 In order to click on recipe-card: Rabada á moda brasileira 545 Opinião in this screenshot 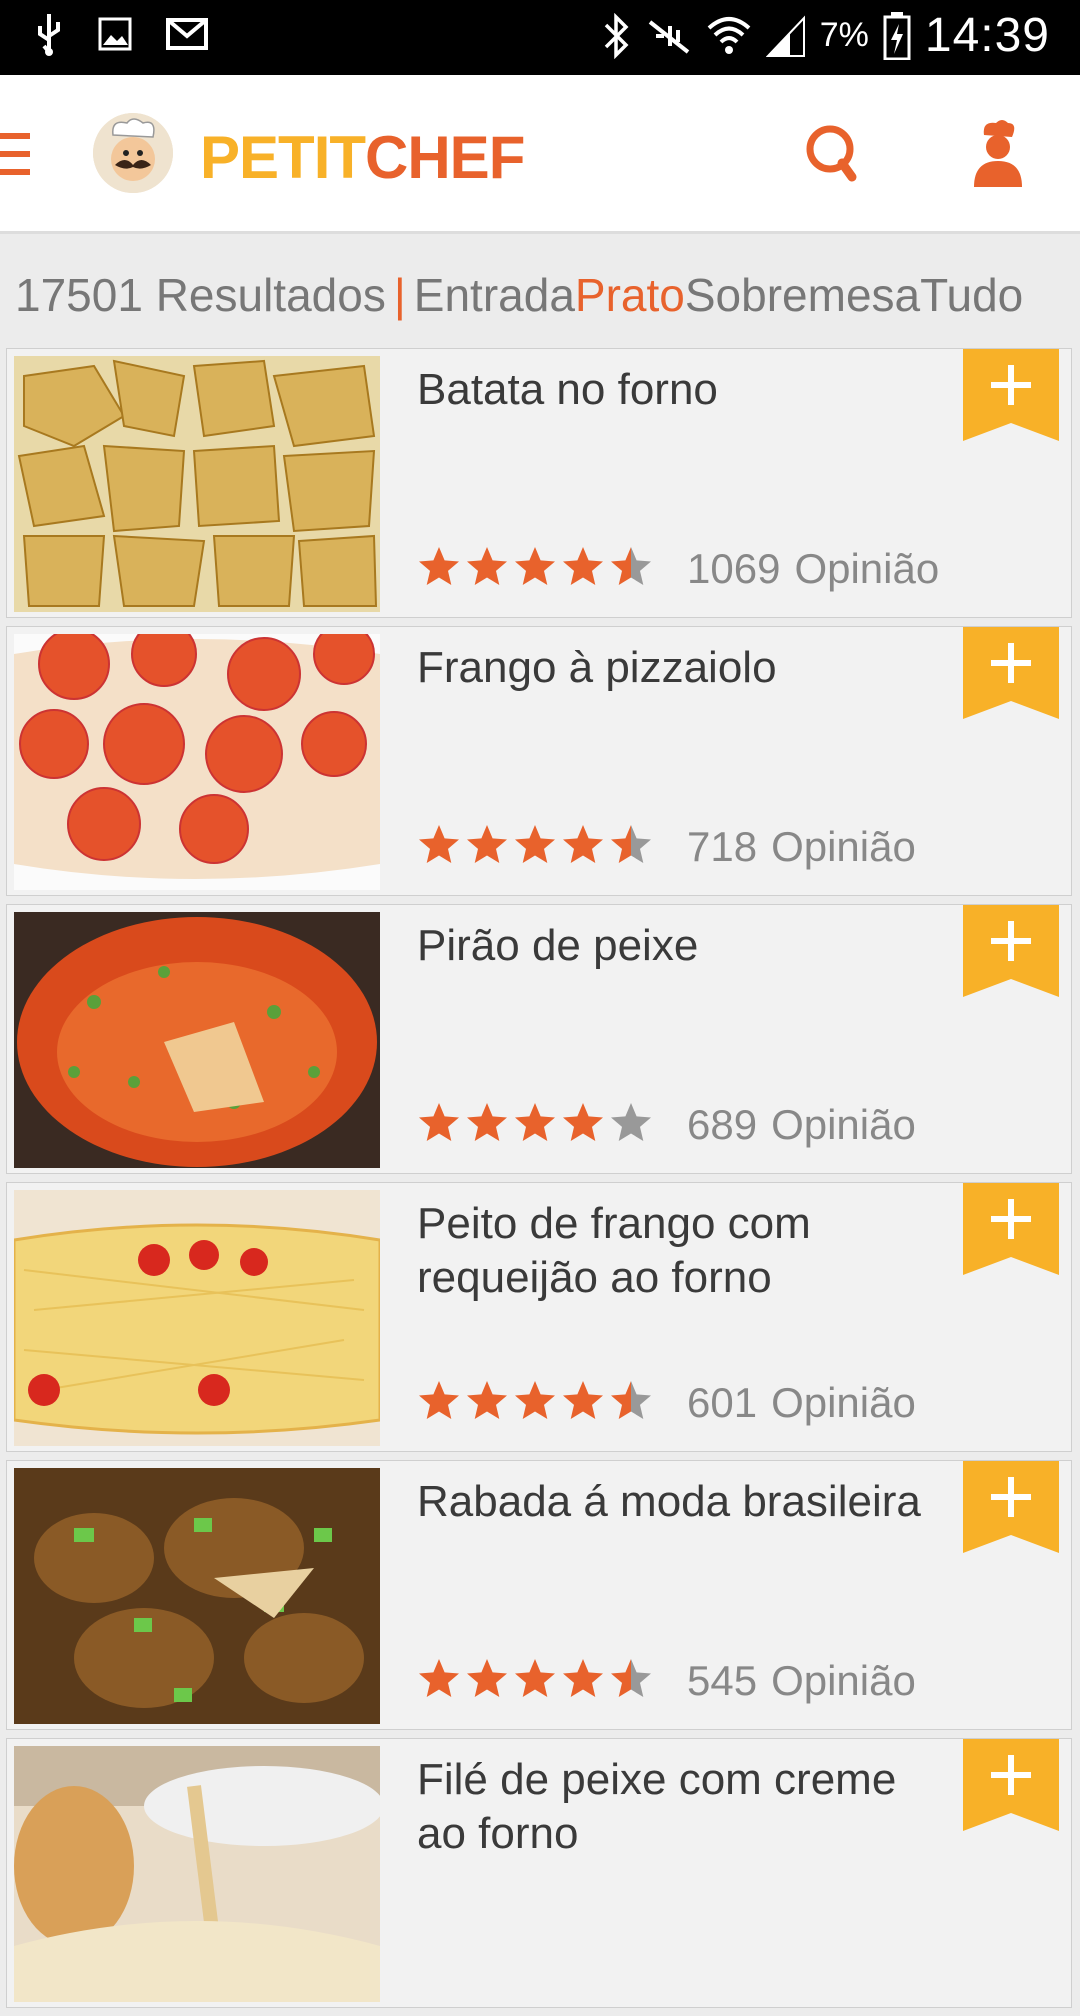, I will do `click(539, 1595)`.